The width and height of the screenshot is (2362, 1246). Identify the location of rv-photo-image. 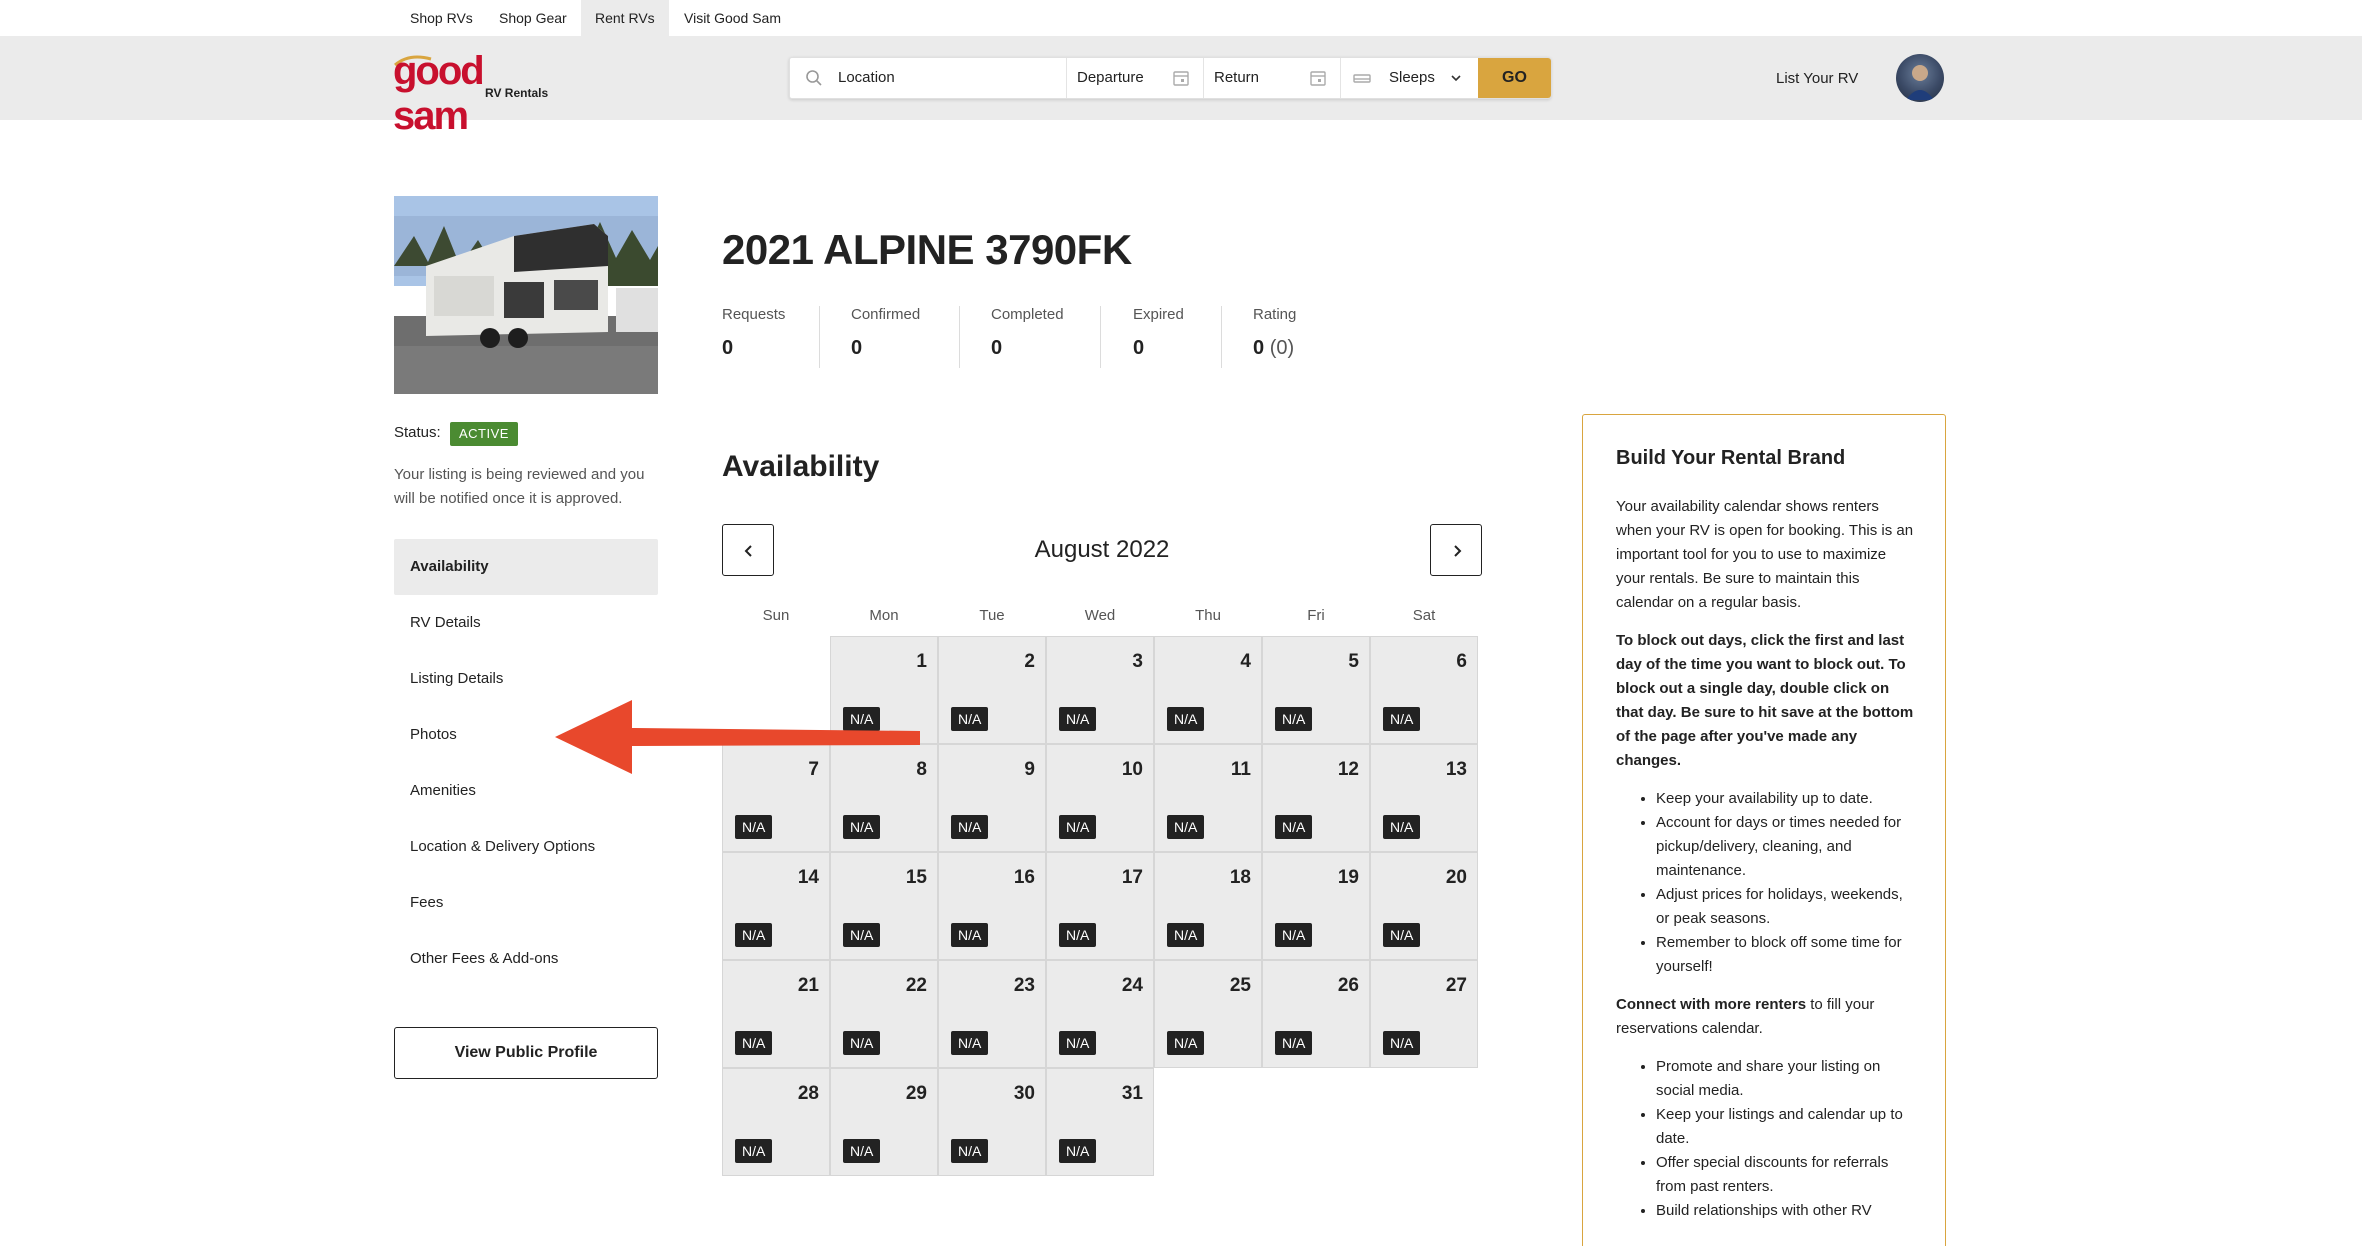
(526, 295).